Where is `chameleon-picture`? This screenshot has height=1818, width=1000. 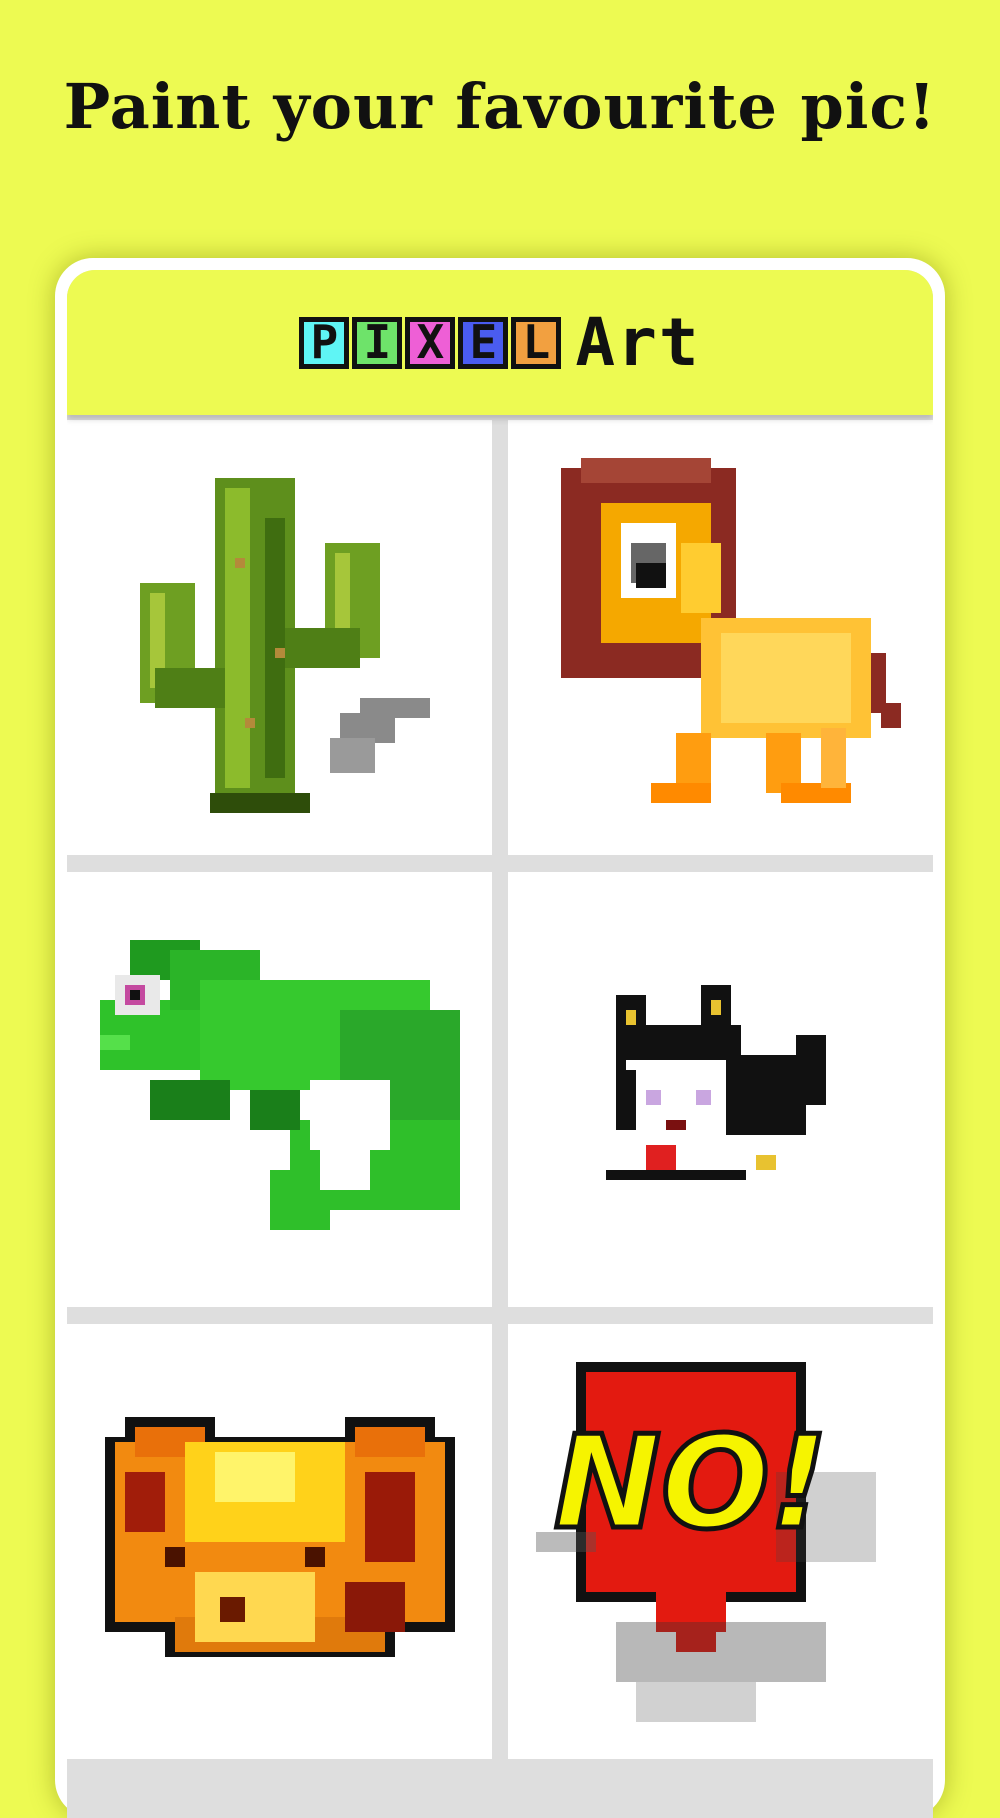
chameleon-picture is located at coordinates (279, 1084).